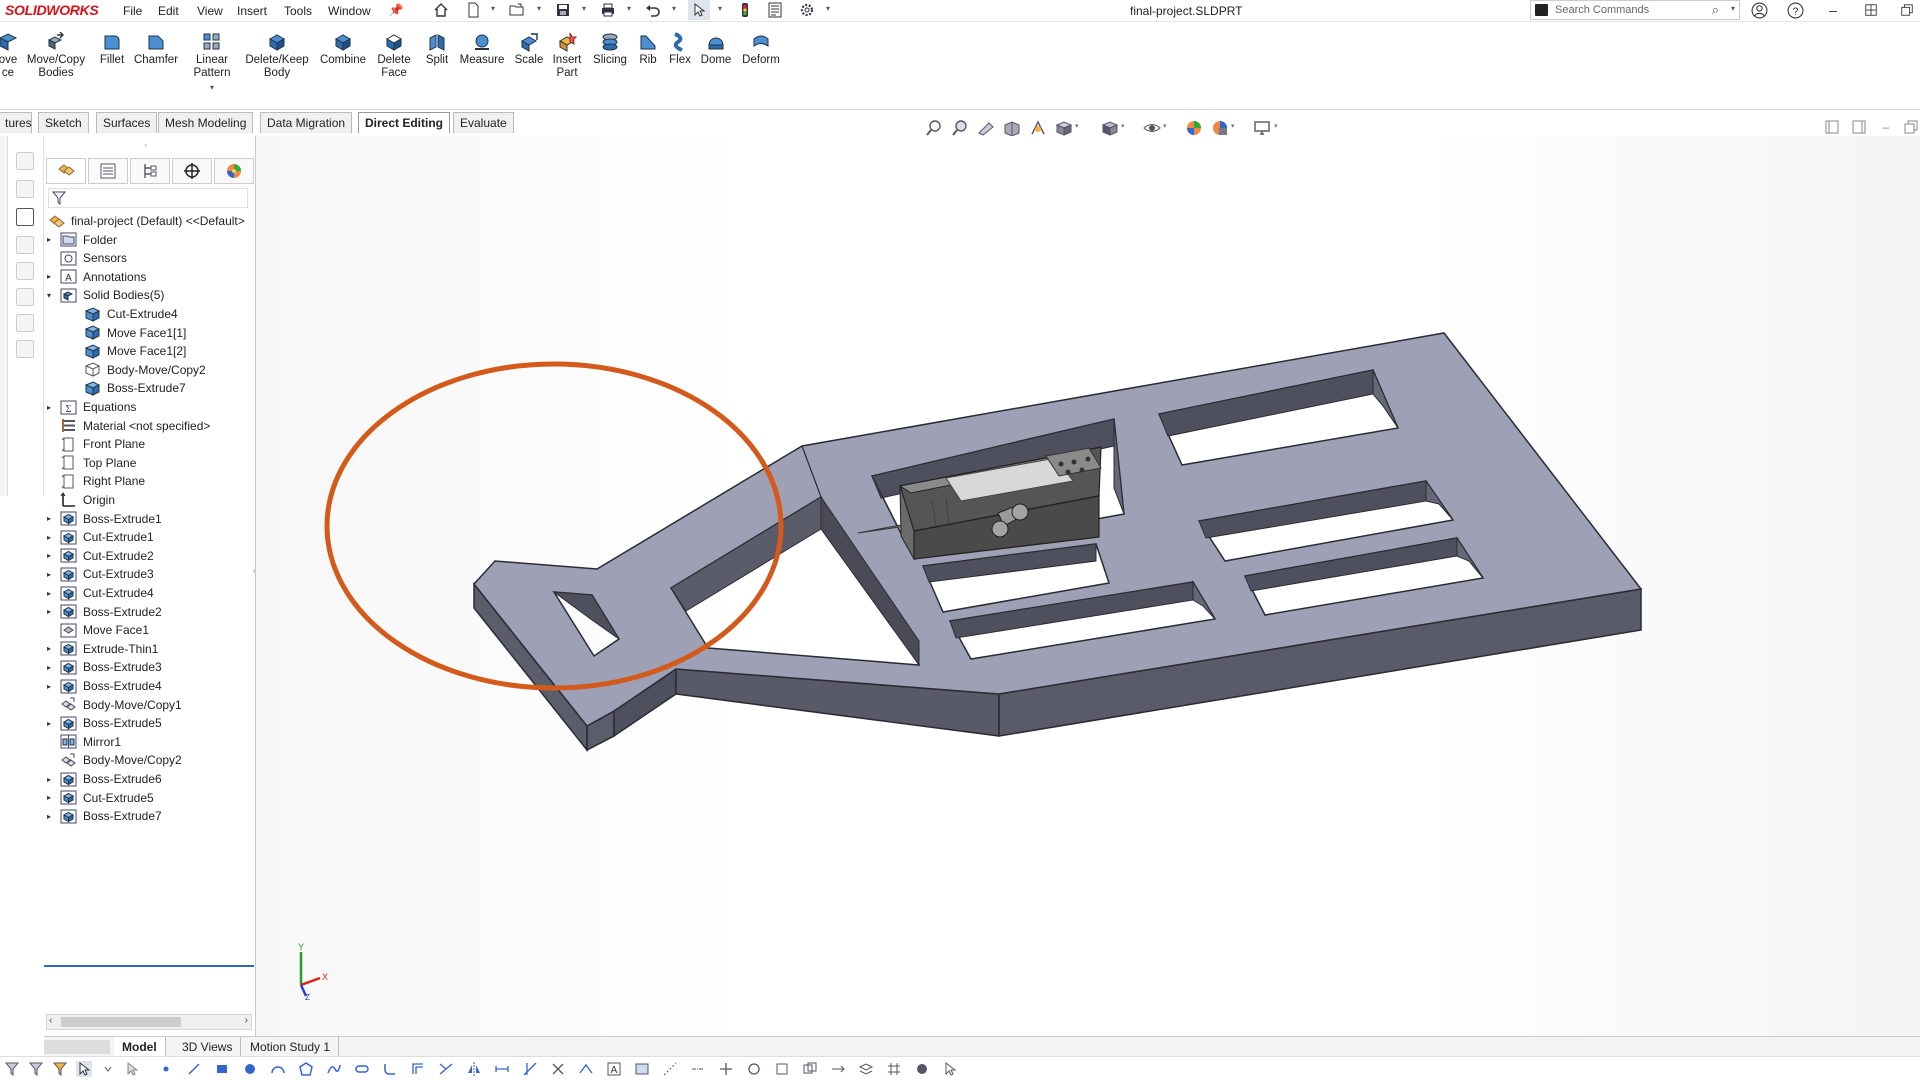  Describe the element at coordinates (608, 10) in the screenshot. I see `print-icon` at that location.